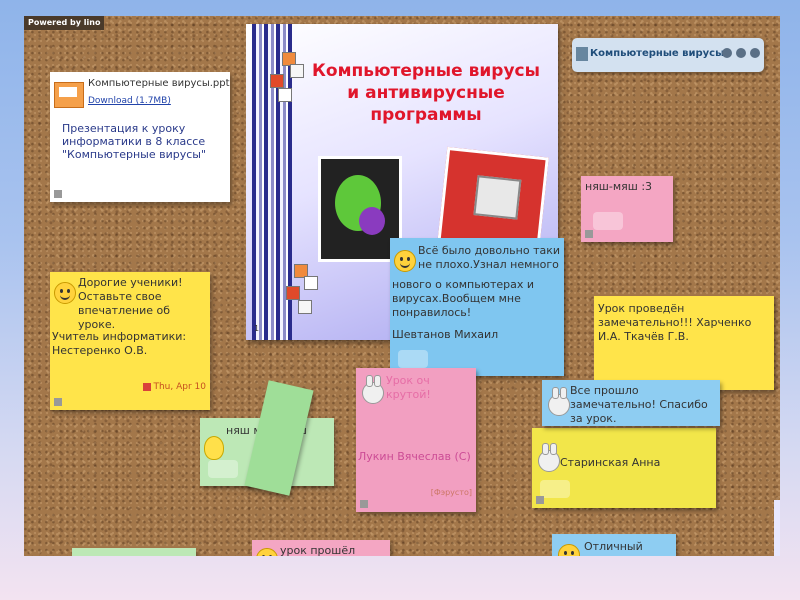 This screenshot has width=800, height=600. Describe the element at coordinates (318, 550) in the screenshot. I see `note-text: урок прошёл` at that location.